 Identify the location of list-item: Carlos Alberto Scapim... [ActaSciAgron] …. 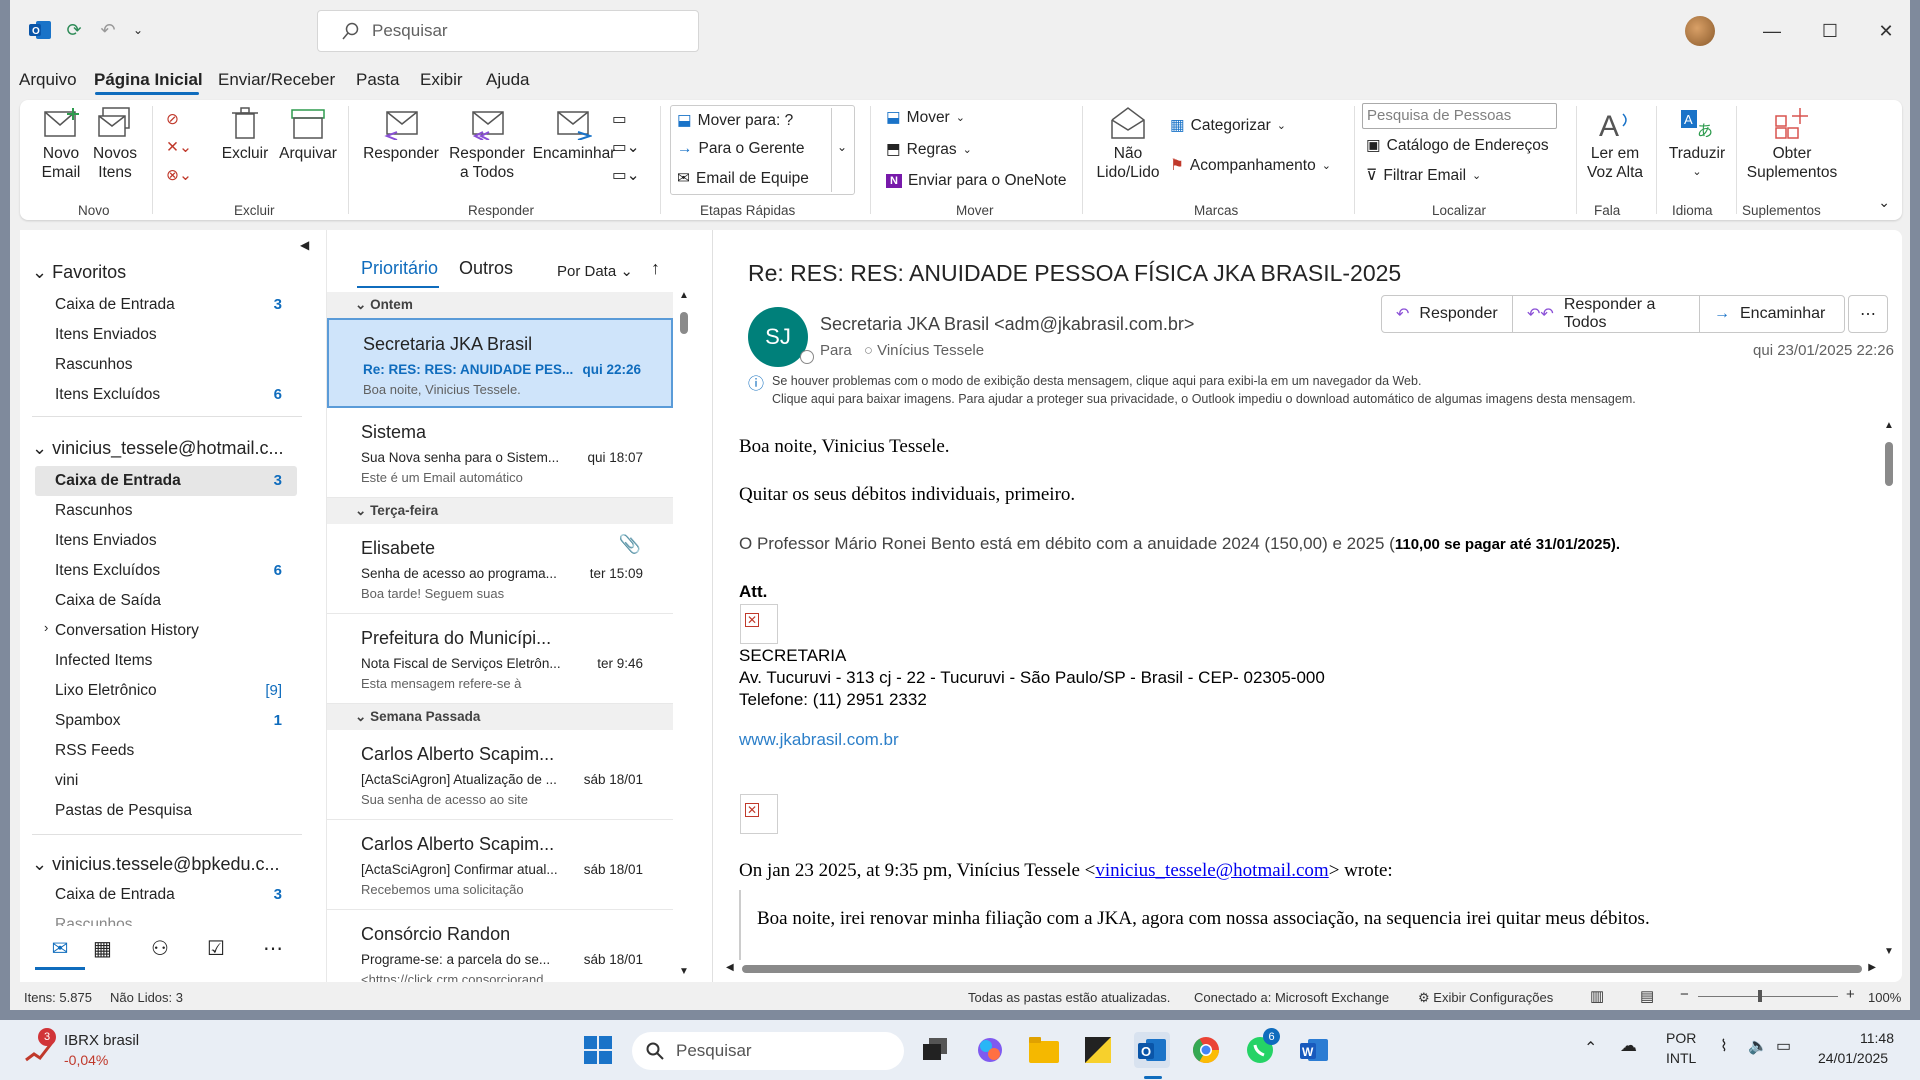
(500, 865).